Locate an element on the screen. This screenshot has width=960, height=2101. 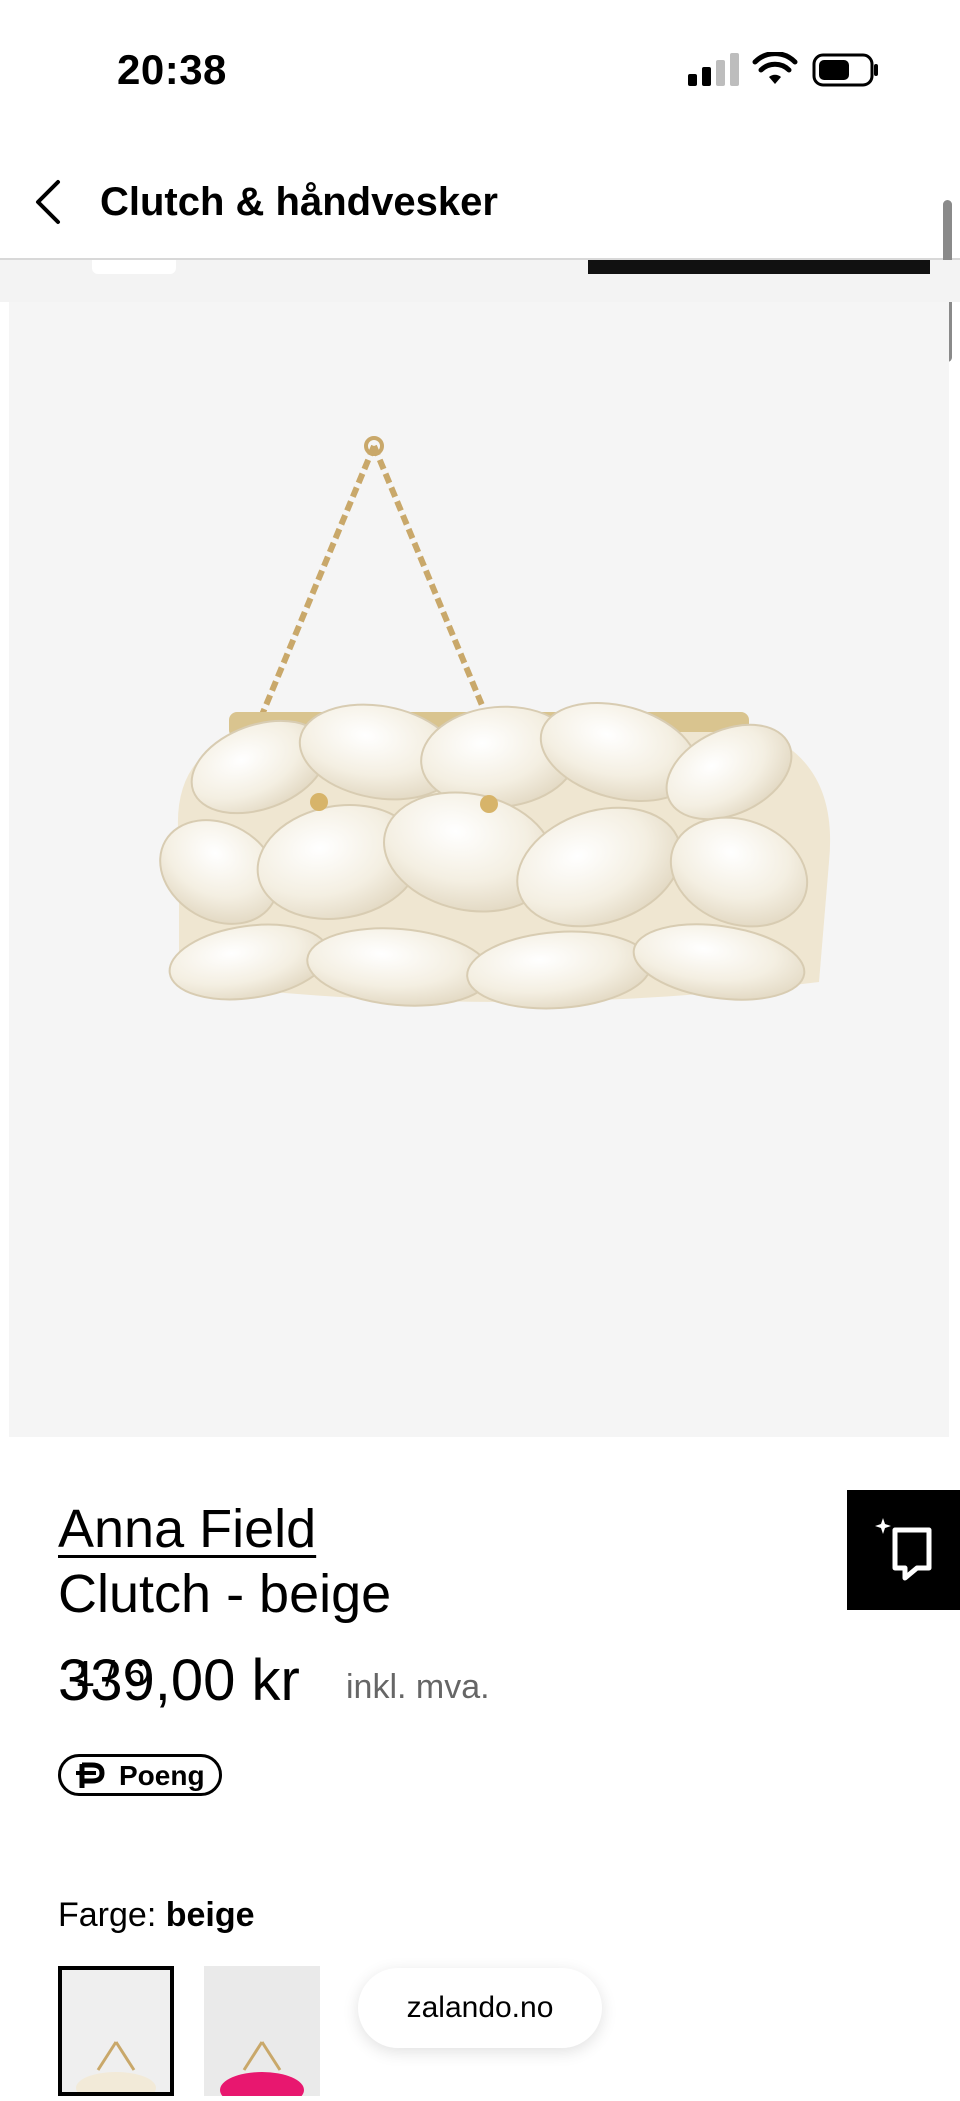
color-selector-label: Farge: beige is located at coordinates (156, 1915).